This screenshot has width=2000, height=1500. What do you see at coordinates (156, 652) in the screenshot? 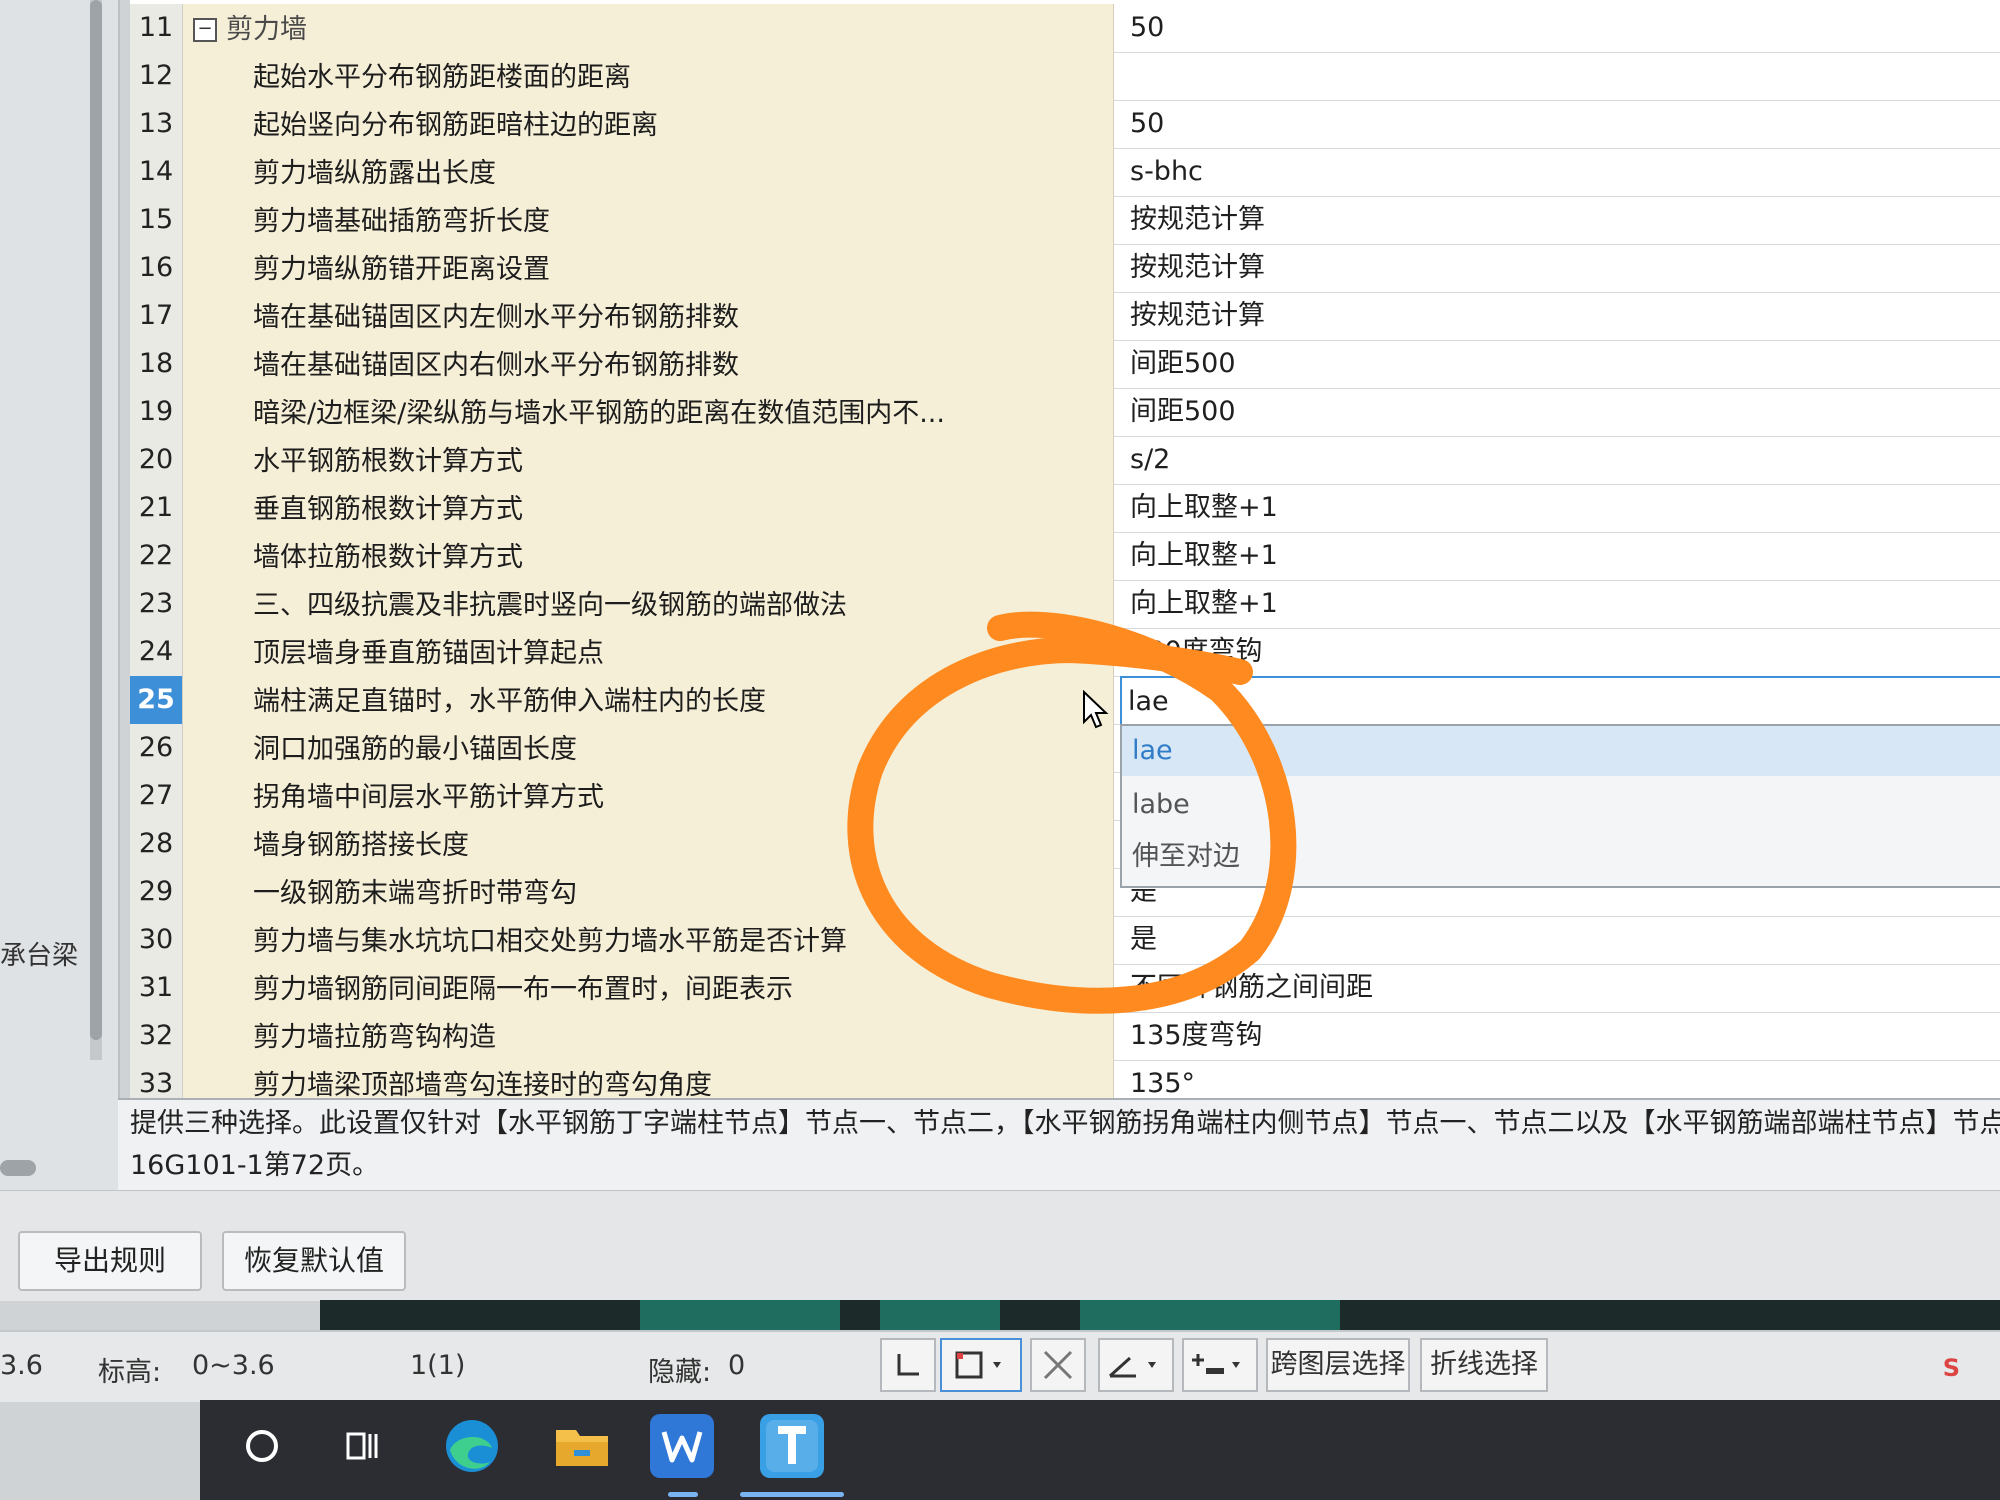
I see `row-number: 24` at bounding box center [156, 652].